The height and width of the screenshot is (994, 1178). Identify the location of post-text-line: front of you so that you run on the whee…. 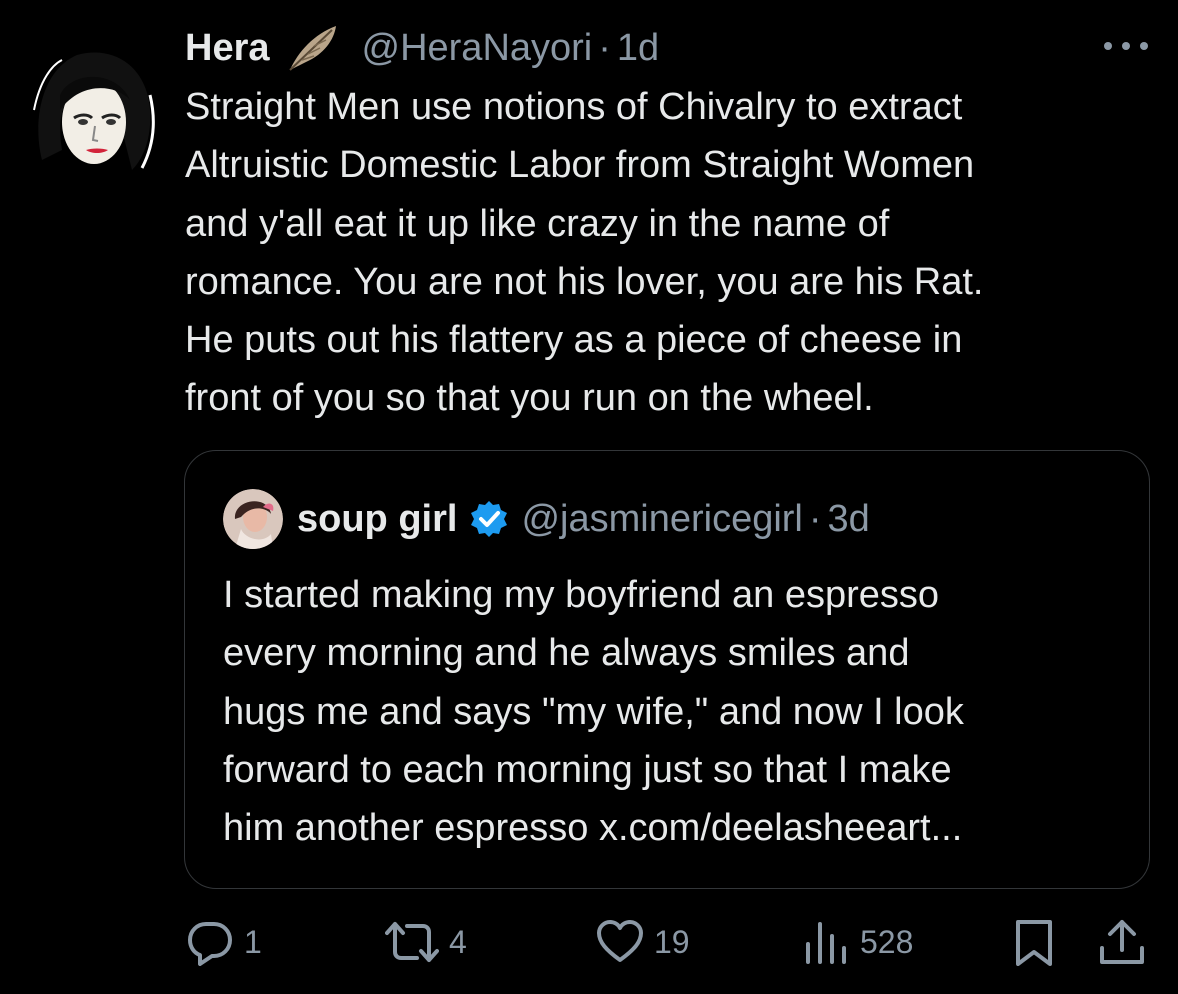
(529, 398).